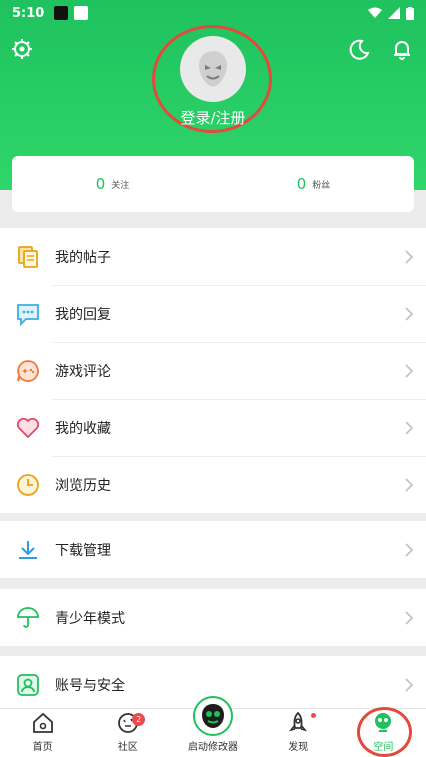  What do you see at coordinates (90, 618) in the screenshot?
I see `menu-label: 青少年模式` at bounding box center [90, 618].